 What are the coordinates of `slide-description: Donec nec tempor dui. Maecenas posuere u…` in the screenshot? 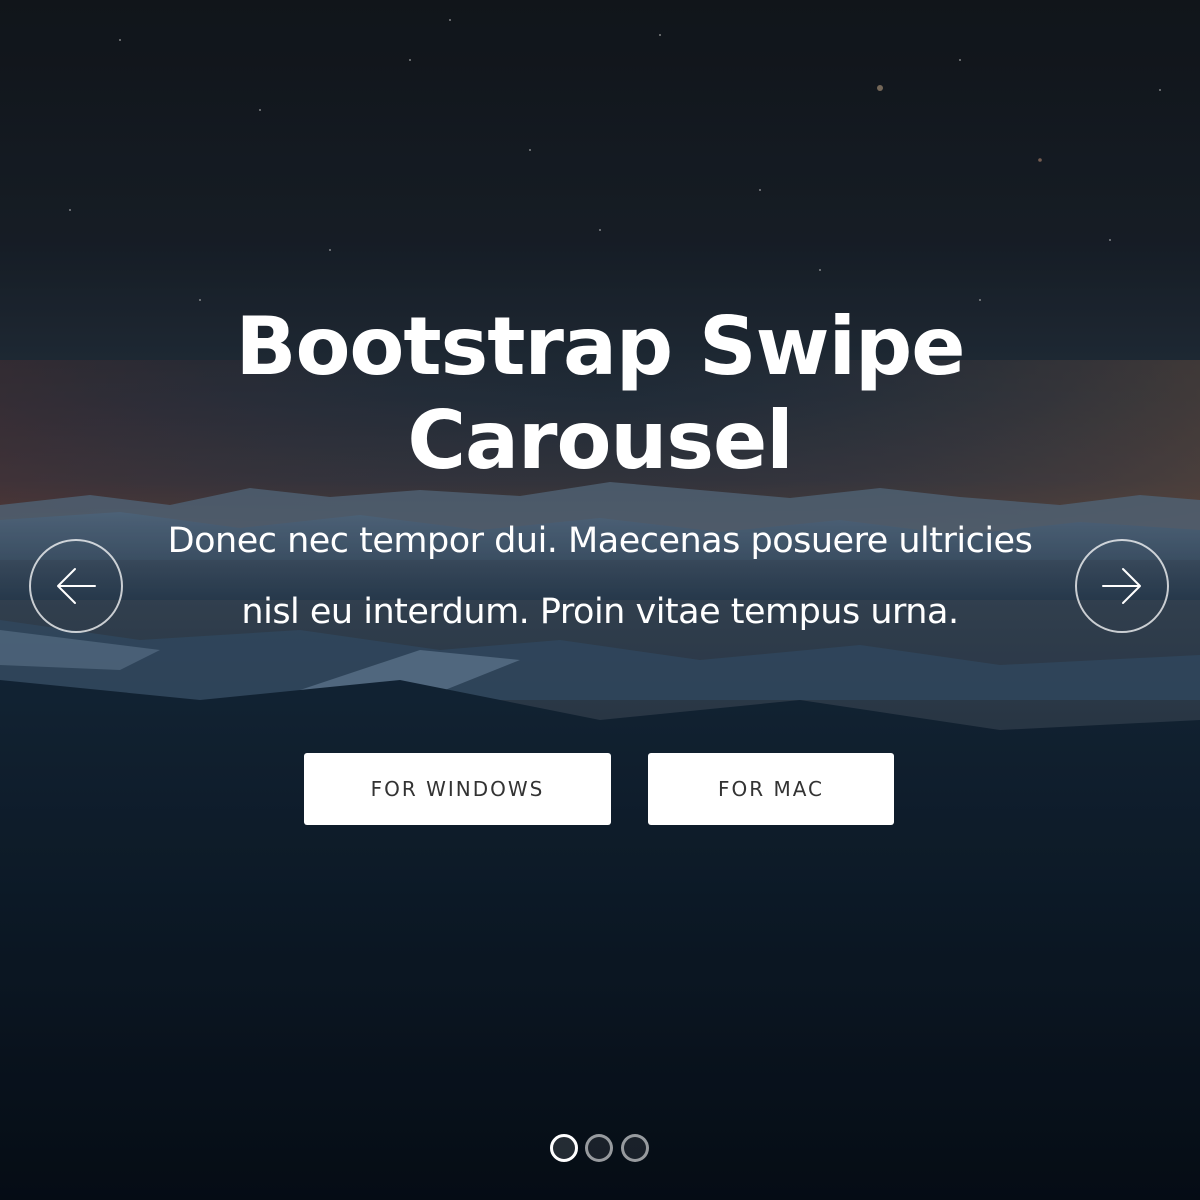 It's located at (600, 576).